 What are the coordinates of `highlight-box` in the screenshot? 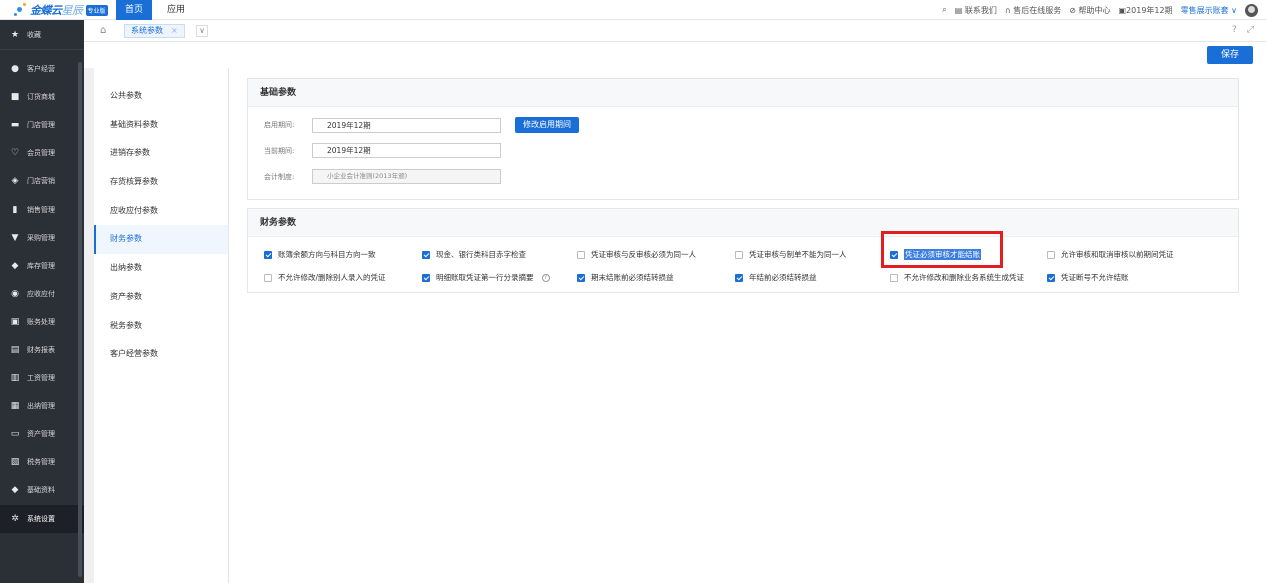 It's located at (942, 249).